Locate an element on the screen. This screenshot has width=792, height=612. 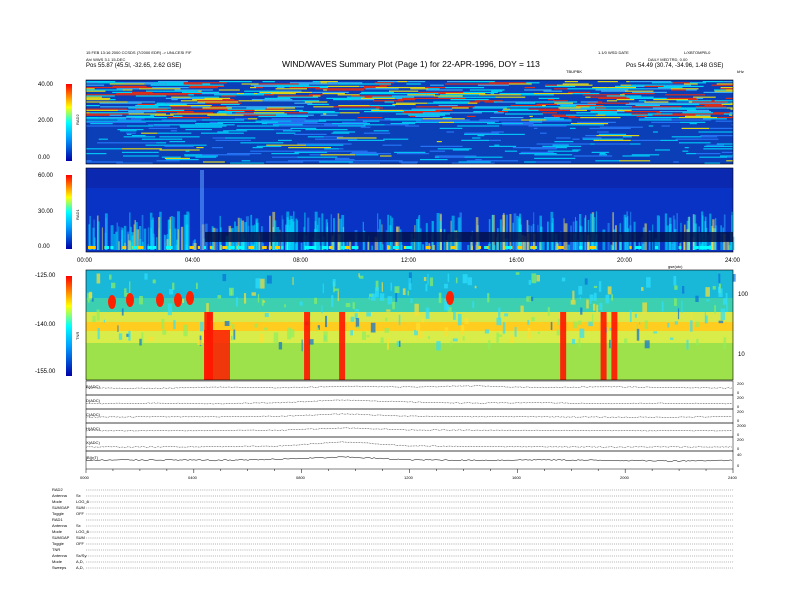
bottom-axis-label-4: 1600 is located at coordinates (516, 477).